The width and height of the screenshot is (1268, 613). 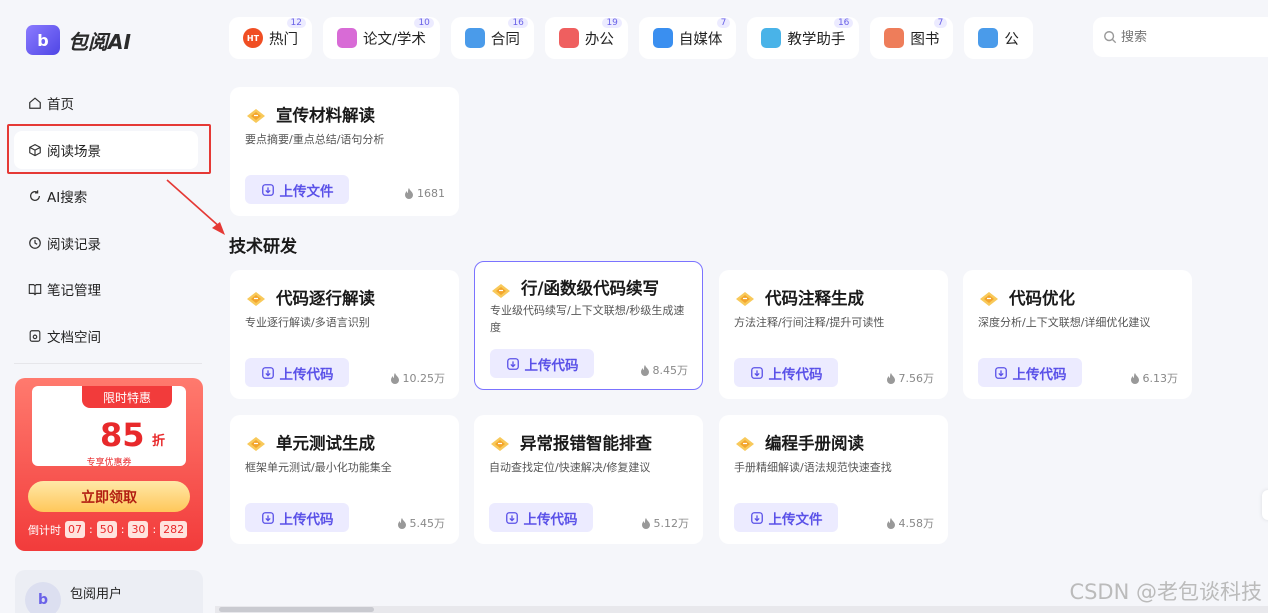 I want to click on usage-count: 5.45万, so click(x=421, y=523).